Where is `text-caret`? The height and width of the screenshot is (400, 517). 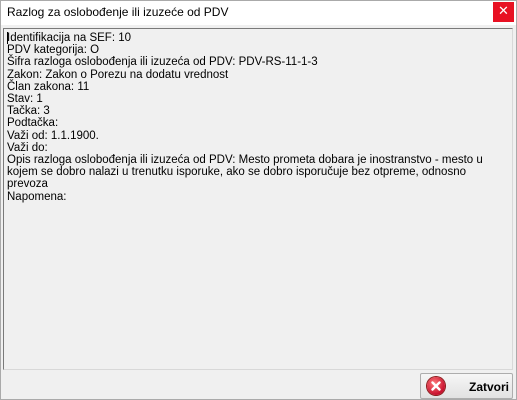 text-caret is located at coordinates (7, 38).